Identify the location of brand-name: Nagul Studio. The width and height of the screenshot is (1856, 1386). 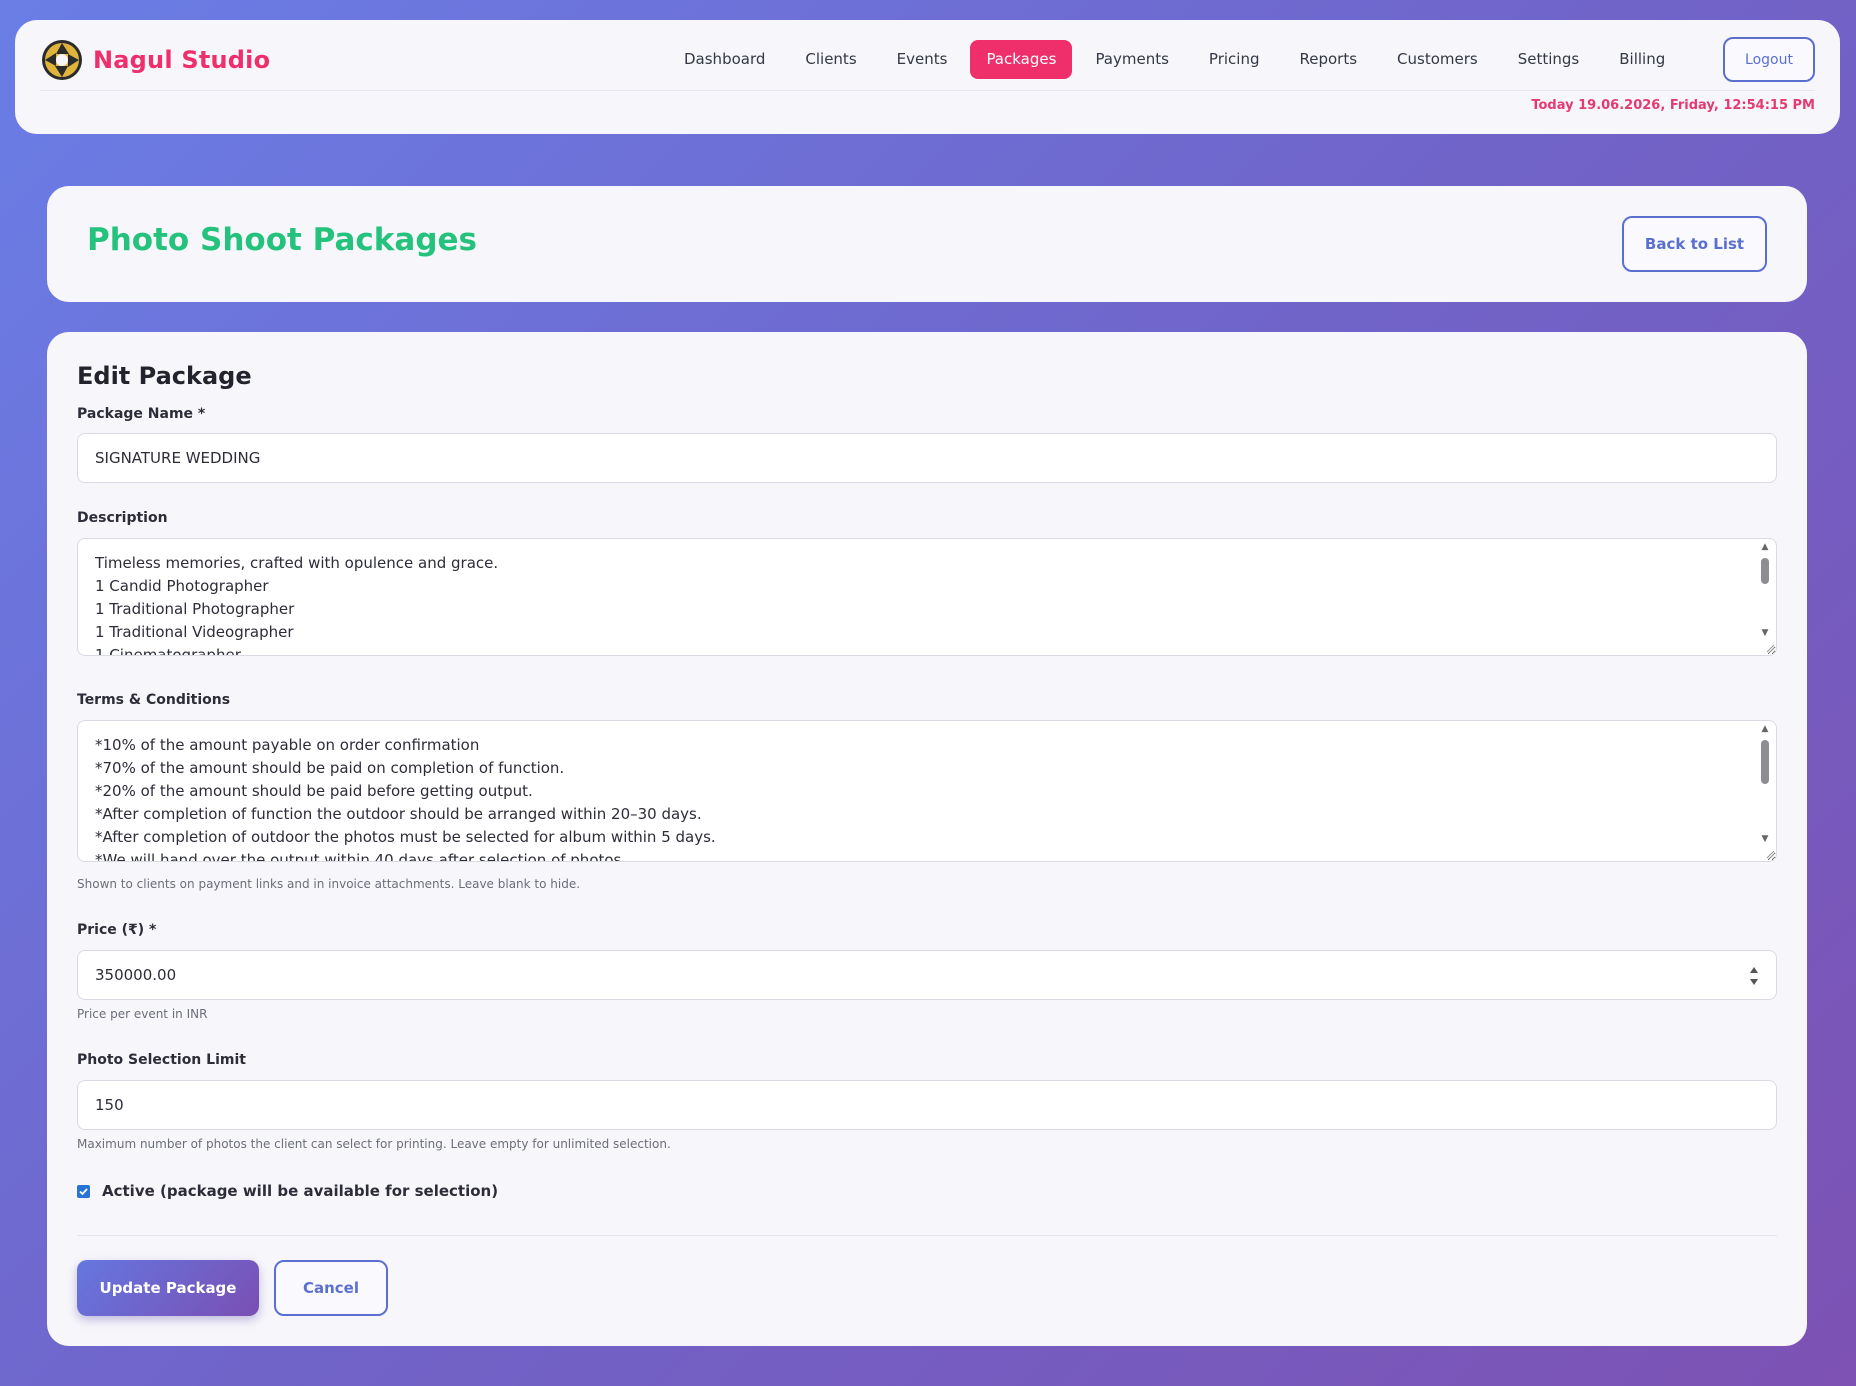
(182, 60).